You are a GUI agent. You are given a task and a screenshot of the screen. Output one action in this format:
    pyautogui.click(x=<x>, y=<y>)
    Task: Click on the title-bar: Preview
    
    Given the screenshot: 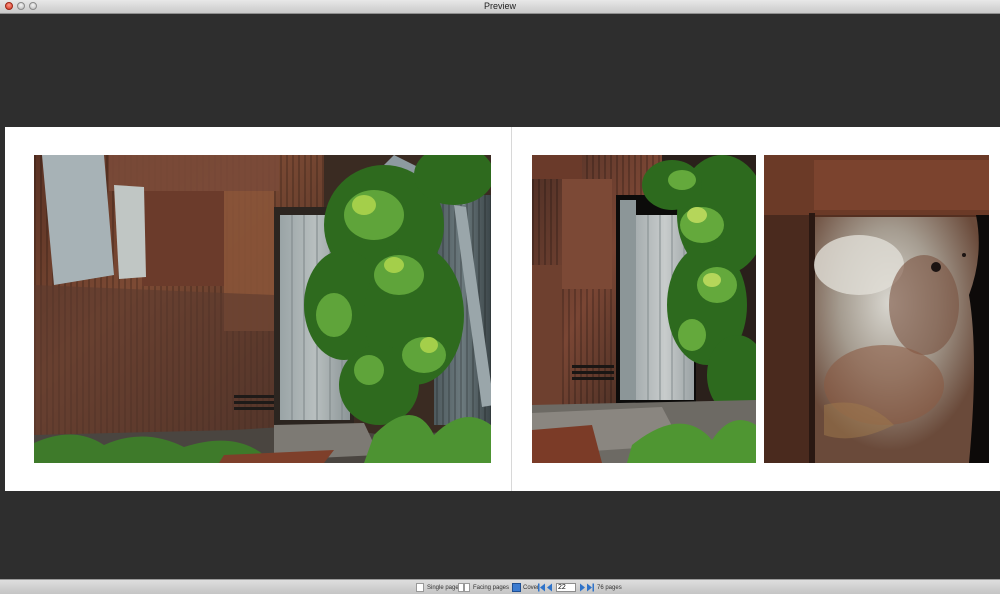 What is the action you would take?
    pyautogui.click(x=500, y=7)
    